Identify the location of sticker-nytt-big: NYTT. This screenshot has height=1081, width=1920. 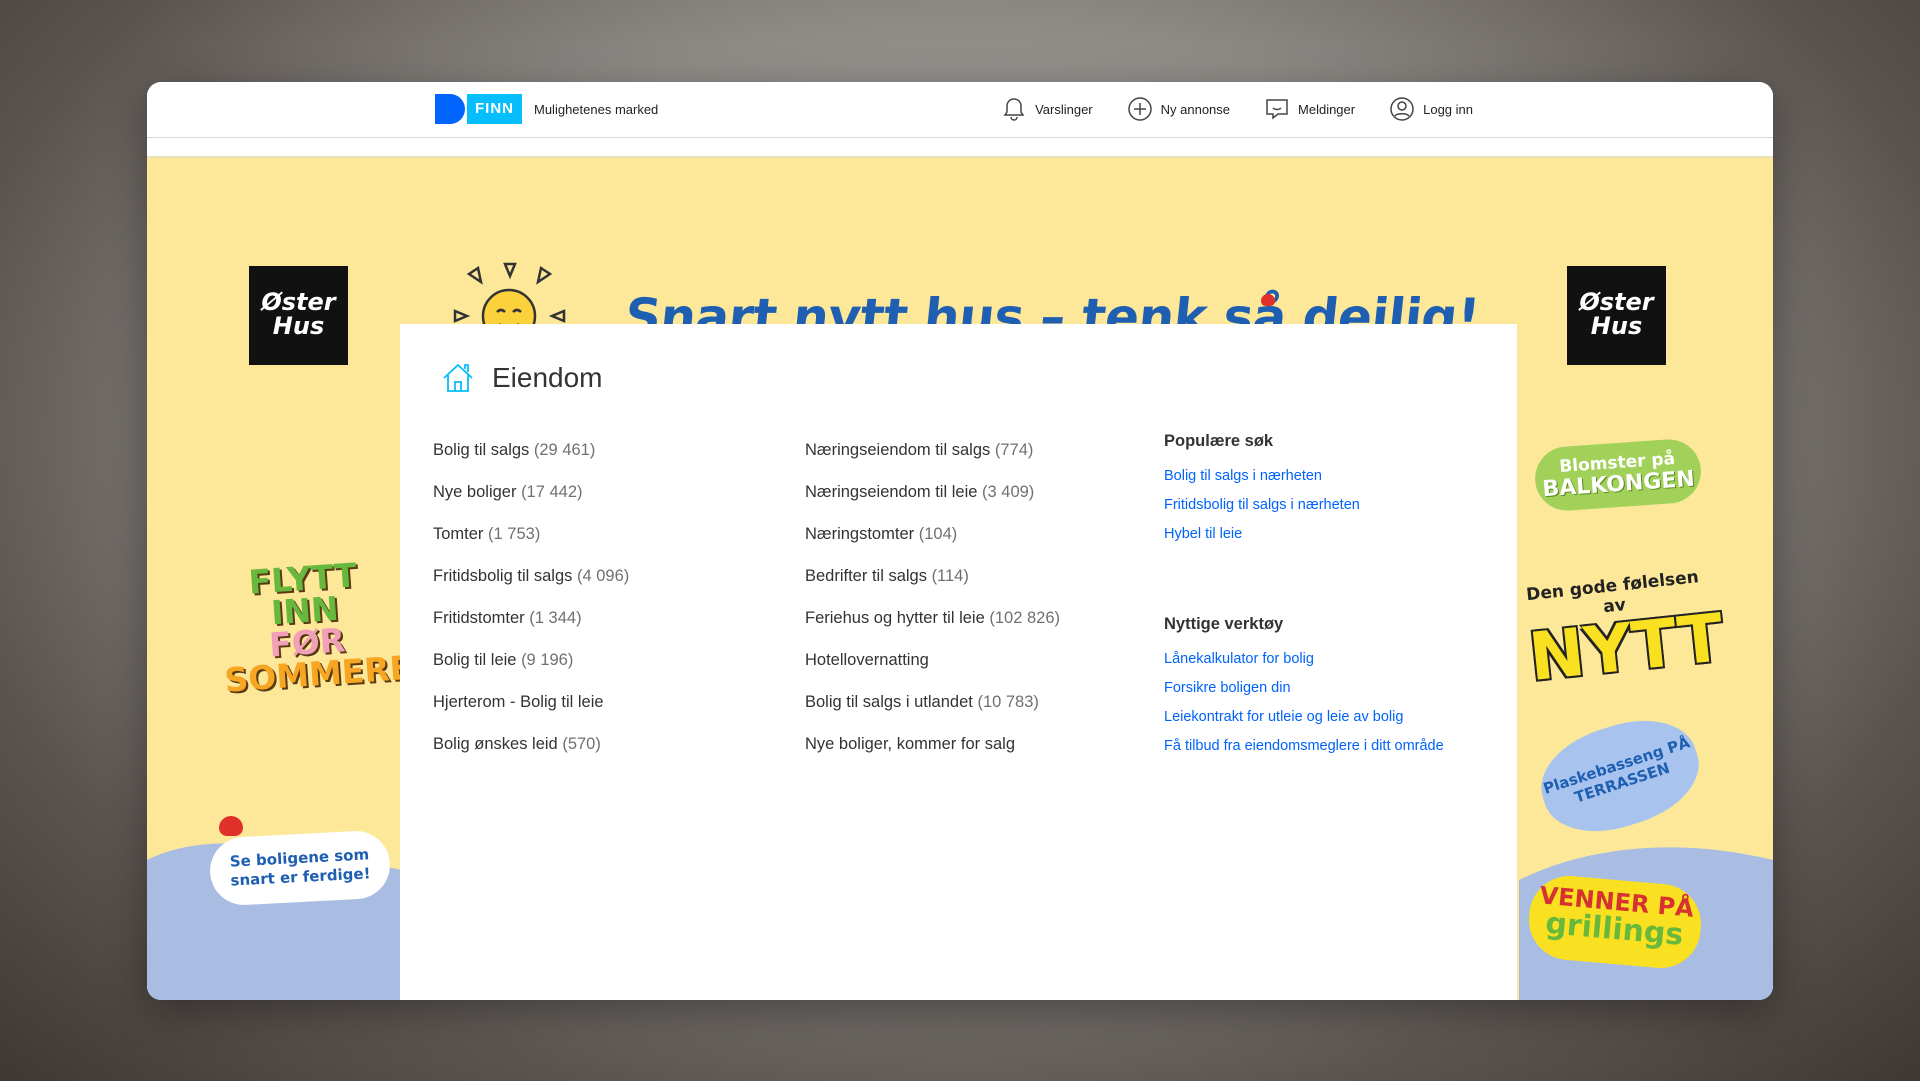
(1626, 648).